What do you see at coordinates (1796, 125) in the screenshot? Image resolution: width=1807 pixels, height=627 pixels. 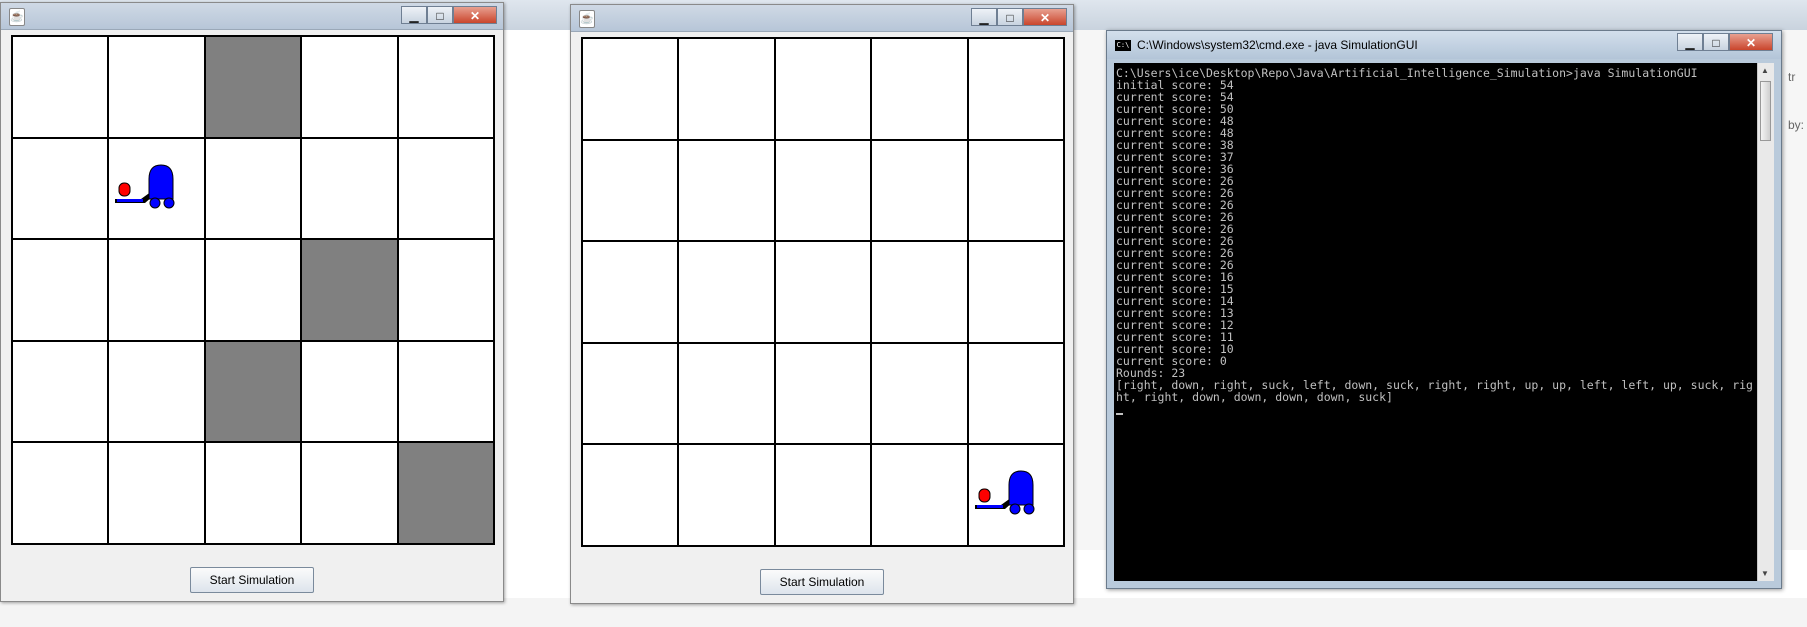 I see `background-hint-text: by:` at bounding box center [1796, 125].